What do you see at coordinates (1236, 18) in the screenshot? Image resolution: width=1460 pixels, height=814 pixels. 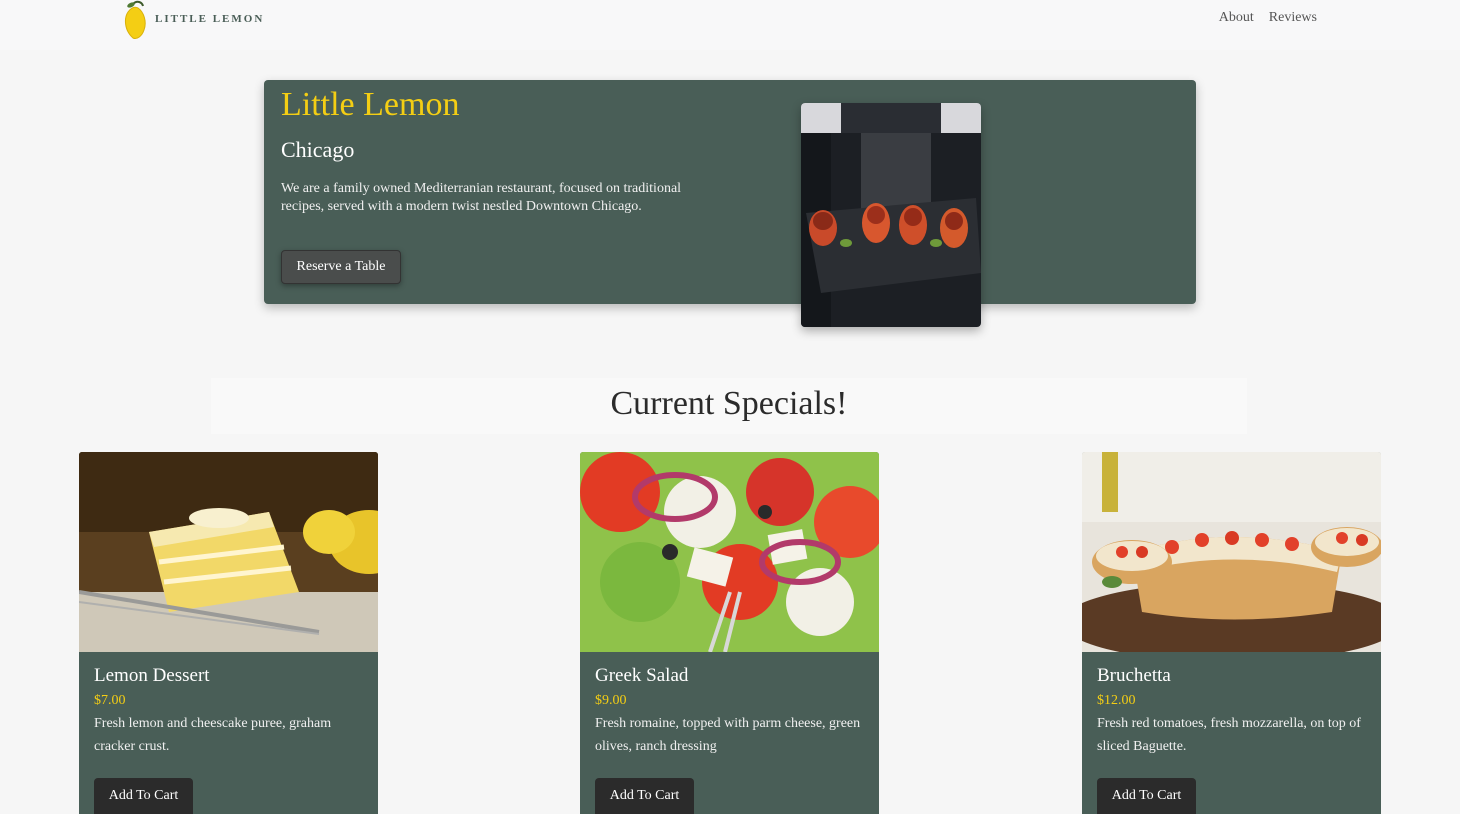 I see `nav-link-about: About` at bounding box center [1236, 18].